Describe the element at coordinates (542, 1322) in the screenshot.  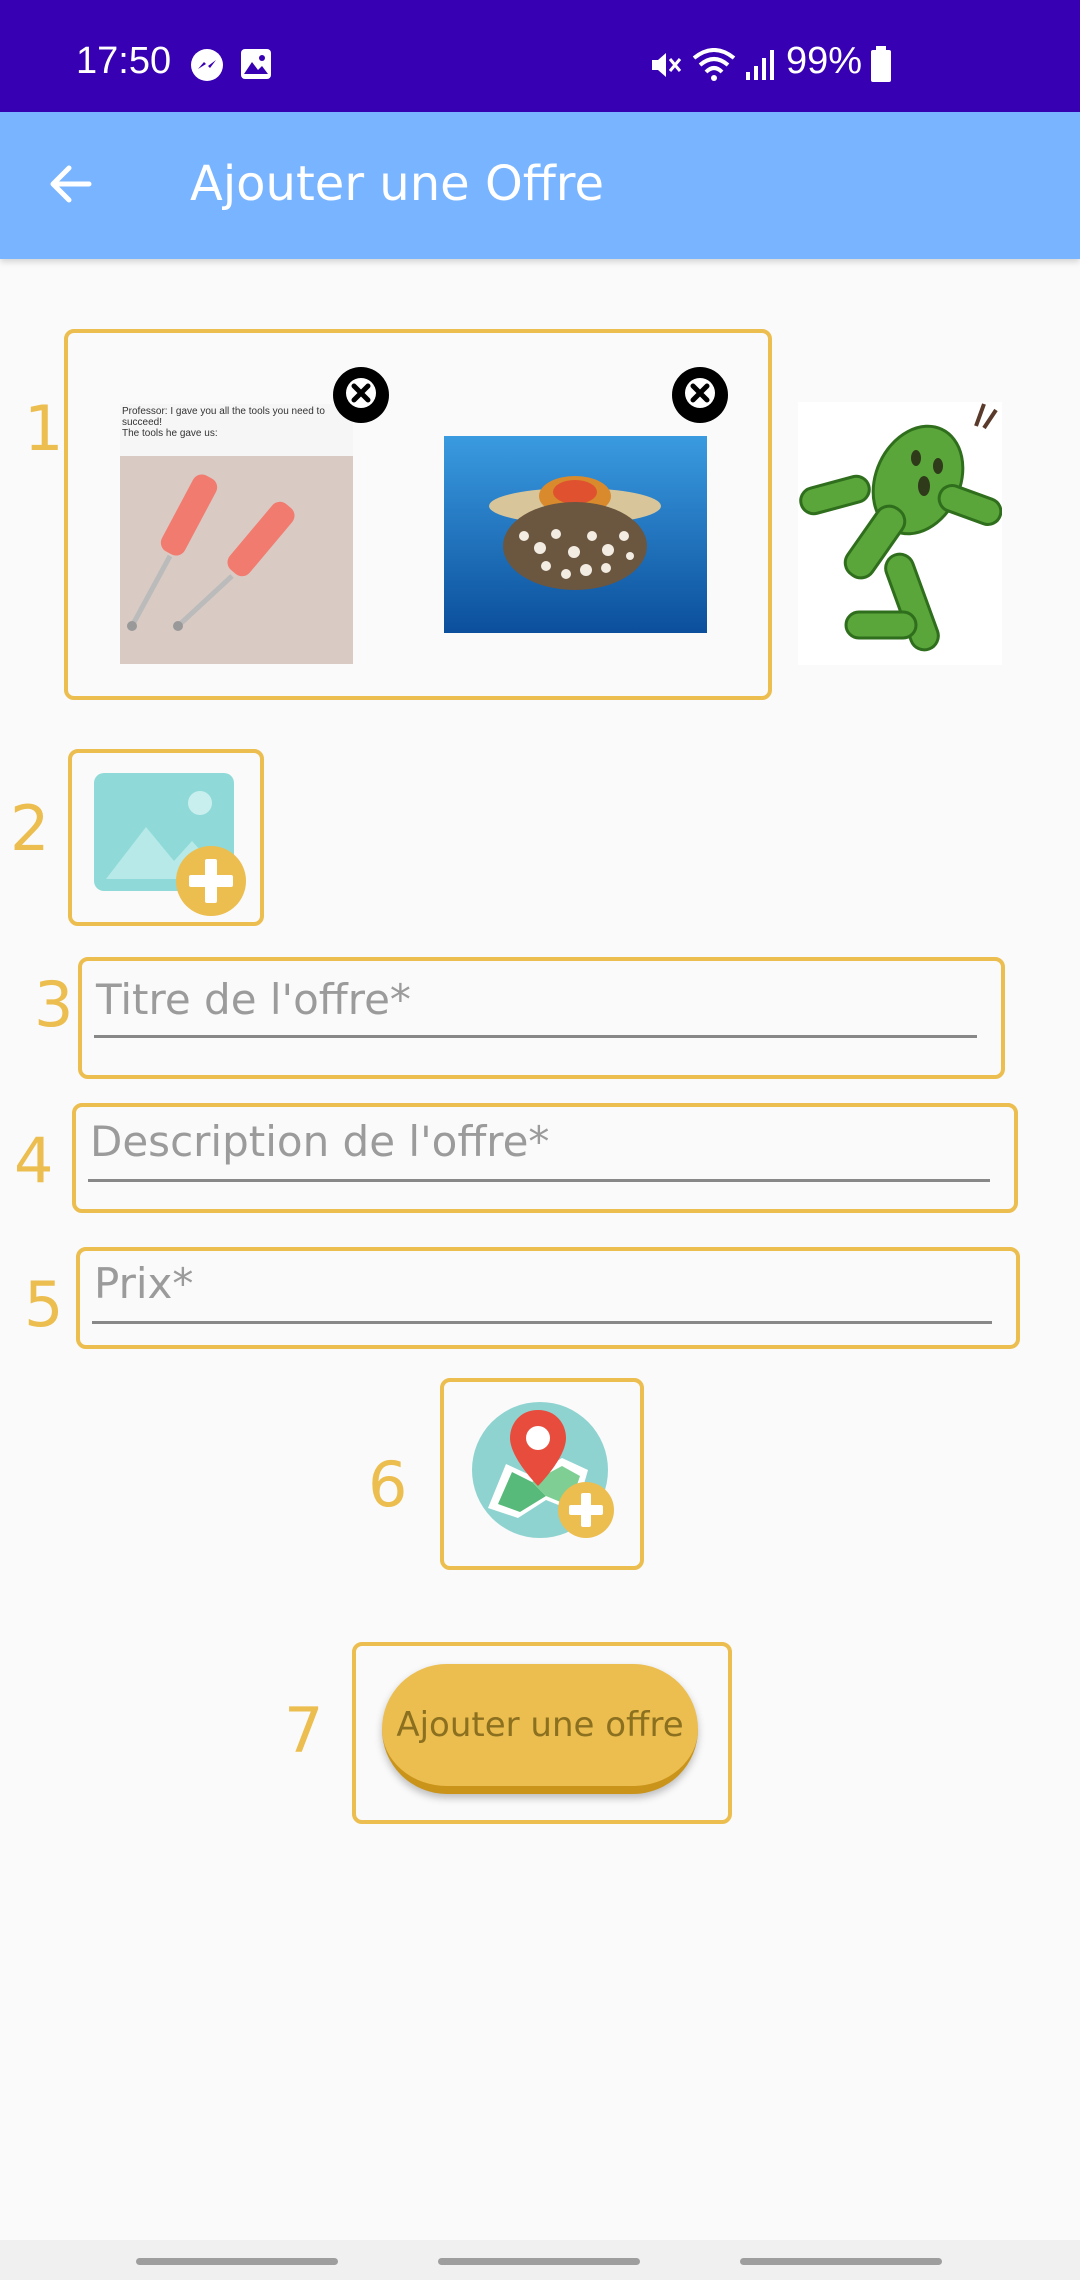
I see `price-underline` at that location.